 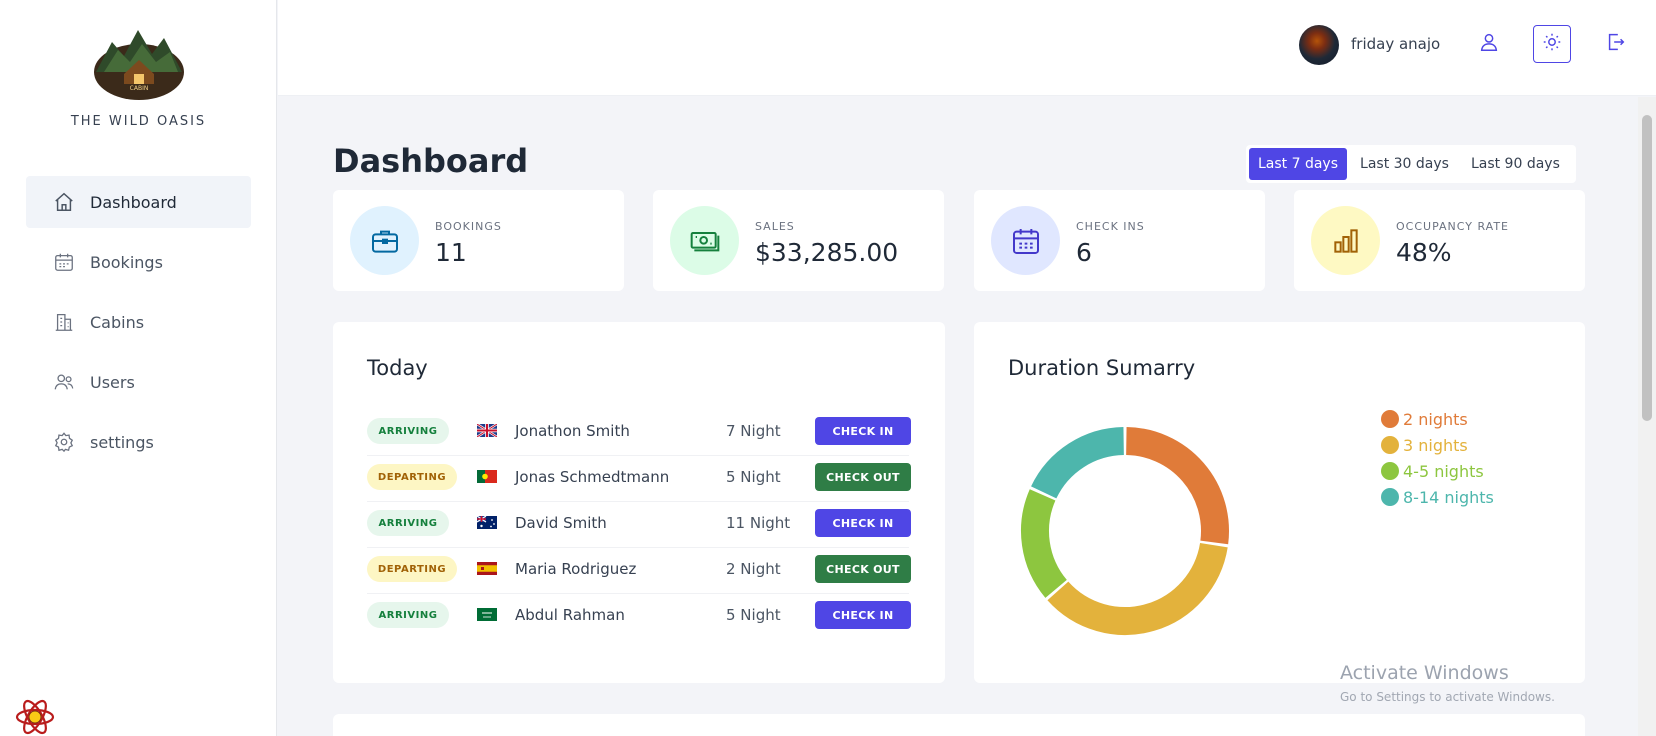 I want to click on guest-name: David Smith, so click(x=561, y=523).